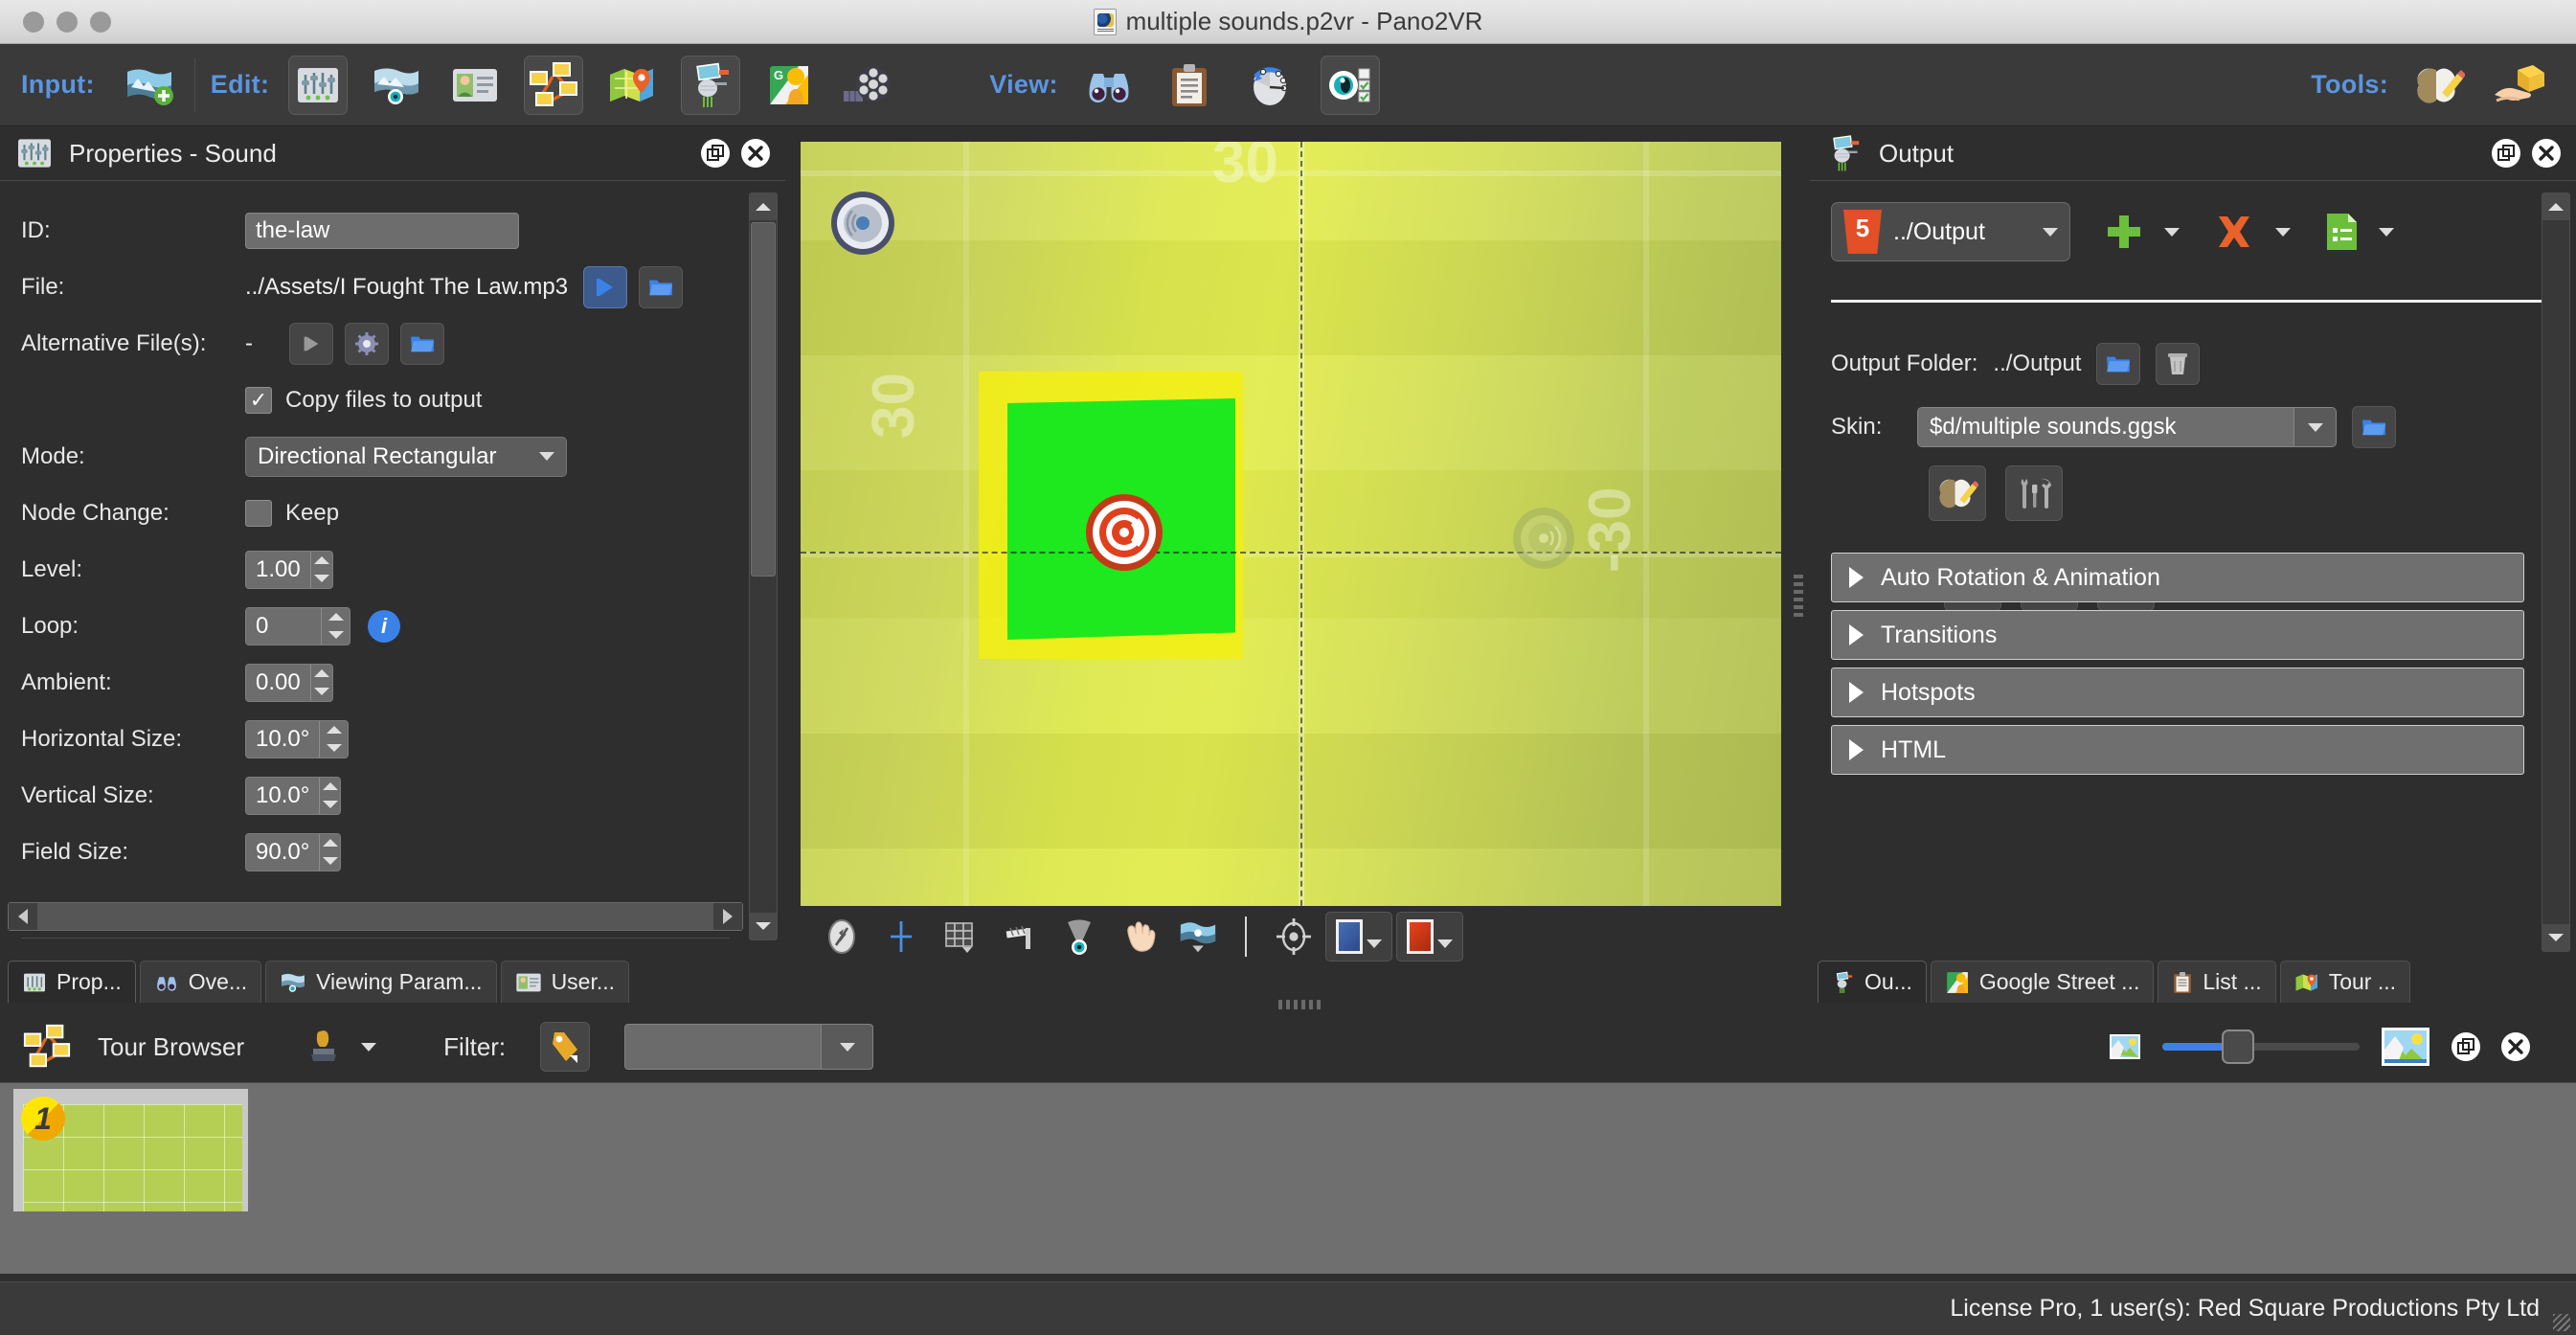 The image size is (2576, 1335). What do you see at coordinates (2439, 85) in the screenshot?
I see `tools-skin-editor-button` at bounding box center [2439, 85].